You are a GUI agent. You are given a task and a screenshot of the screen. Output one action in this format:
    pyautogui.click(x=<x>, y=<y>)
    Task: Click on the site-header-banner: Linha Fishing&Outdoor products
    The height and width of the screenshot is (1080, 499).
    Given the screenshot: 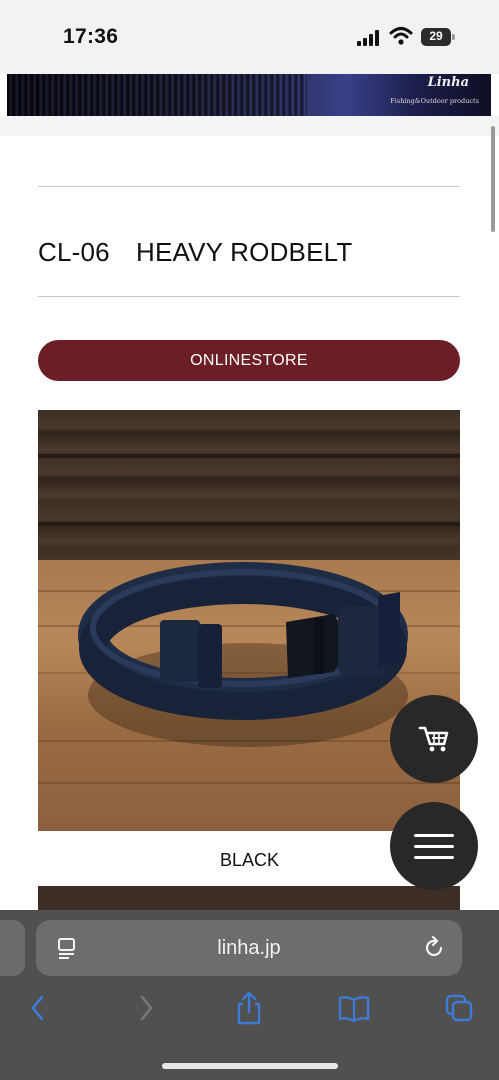 What is the action you would take?
    pyautogui.click(x=249, y=95)
    